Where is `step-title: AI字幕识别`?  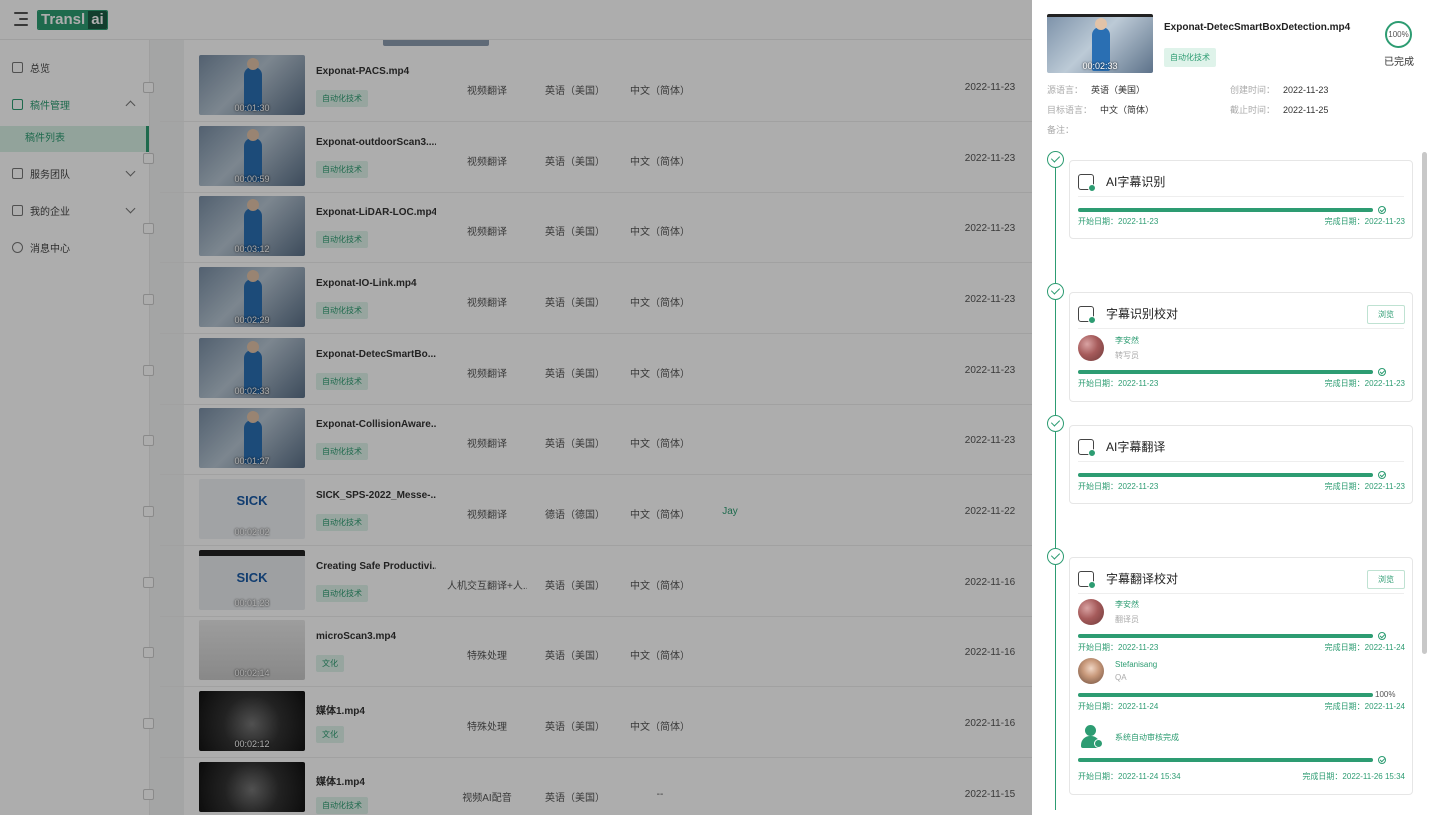
step-title: AI字幕识别 is located at coordinates (1136, 182).